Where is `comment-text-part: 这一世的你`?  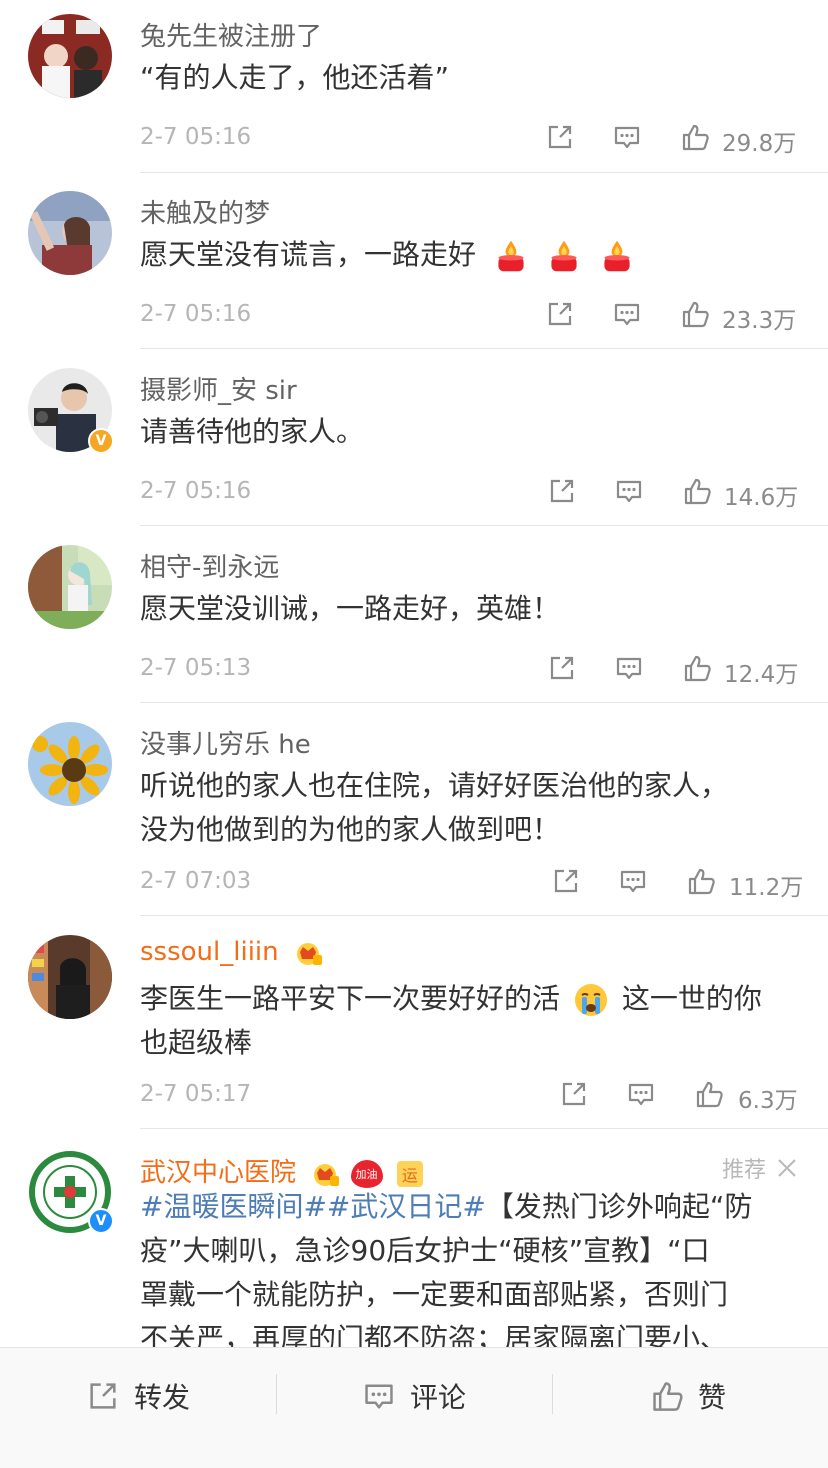 comment-text-part: 这一世的你 is located at coordinates (691, 998).